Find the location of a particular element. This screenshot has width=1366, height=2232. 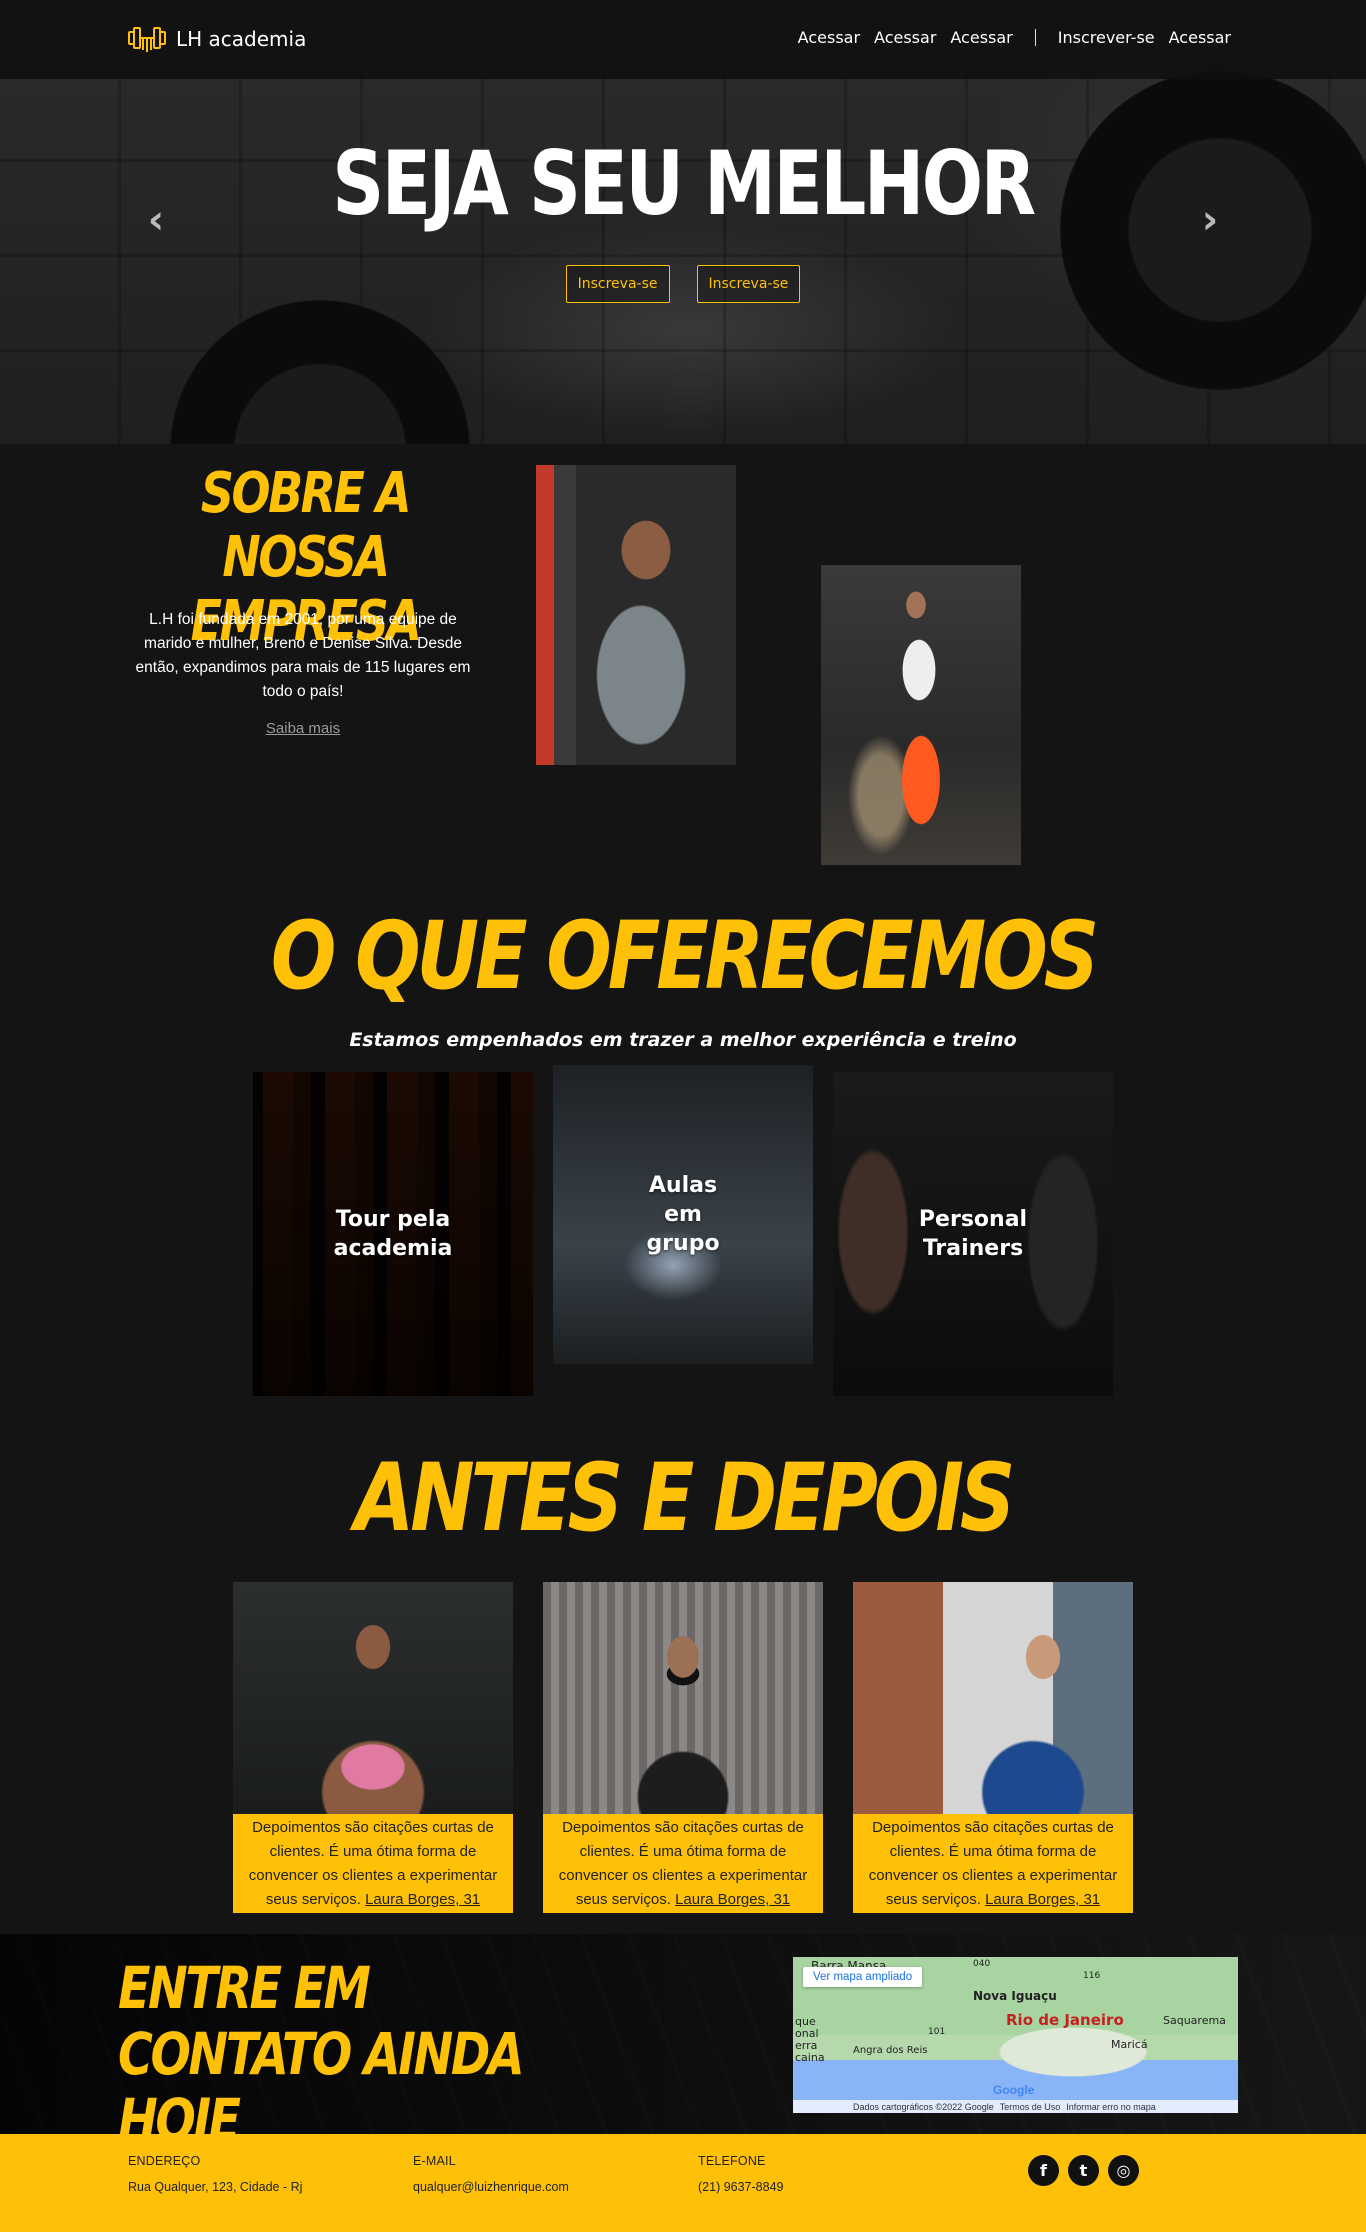

about-photo-woman-ropes is located at coordinates (921, 715).